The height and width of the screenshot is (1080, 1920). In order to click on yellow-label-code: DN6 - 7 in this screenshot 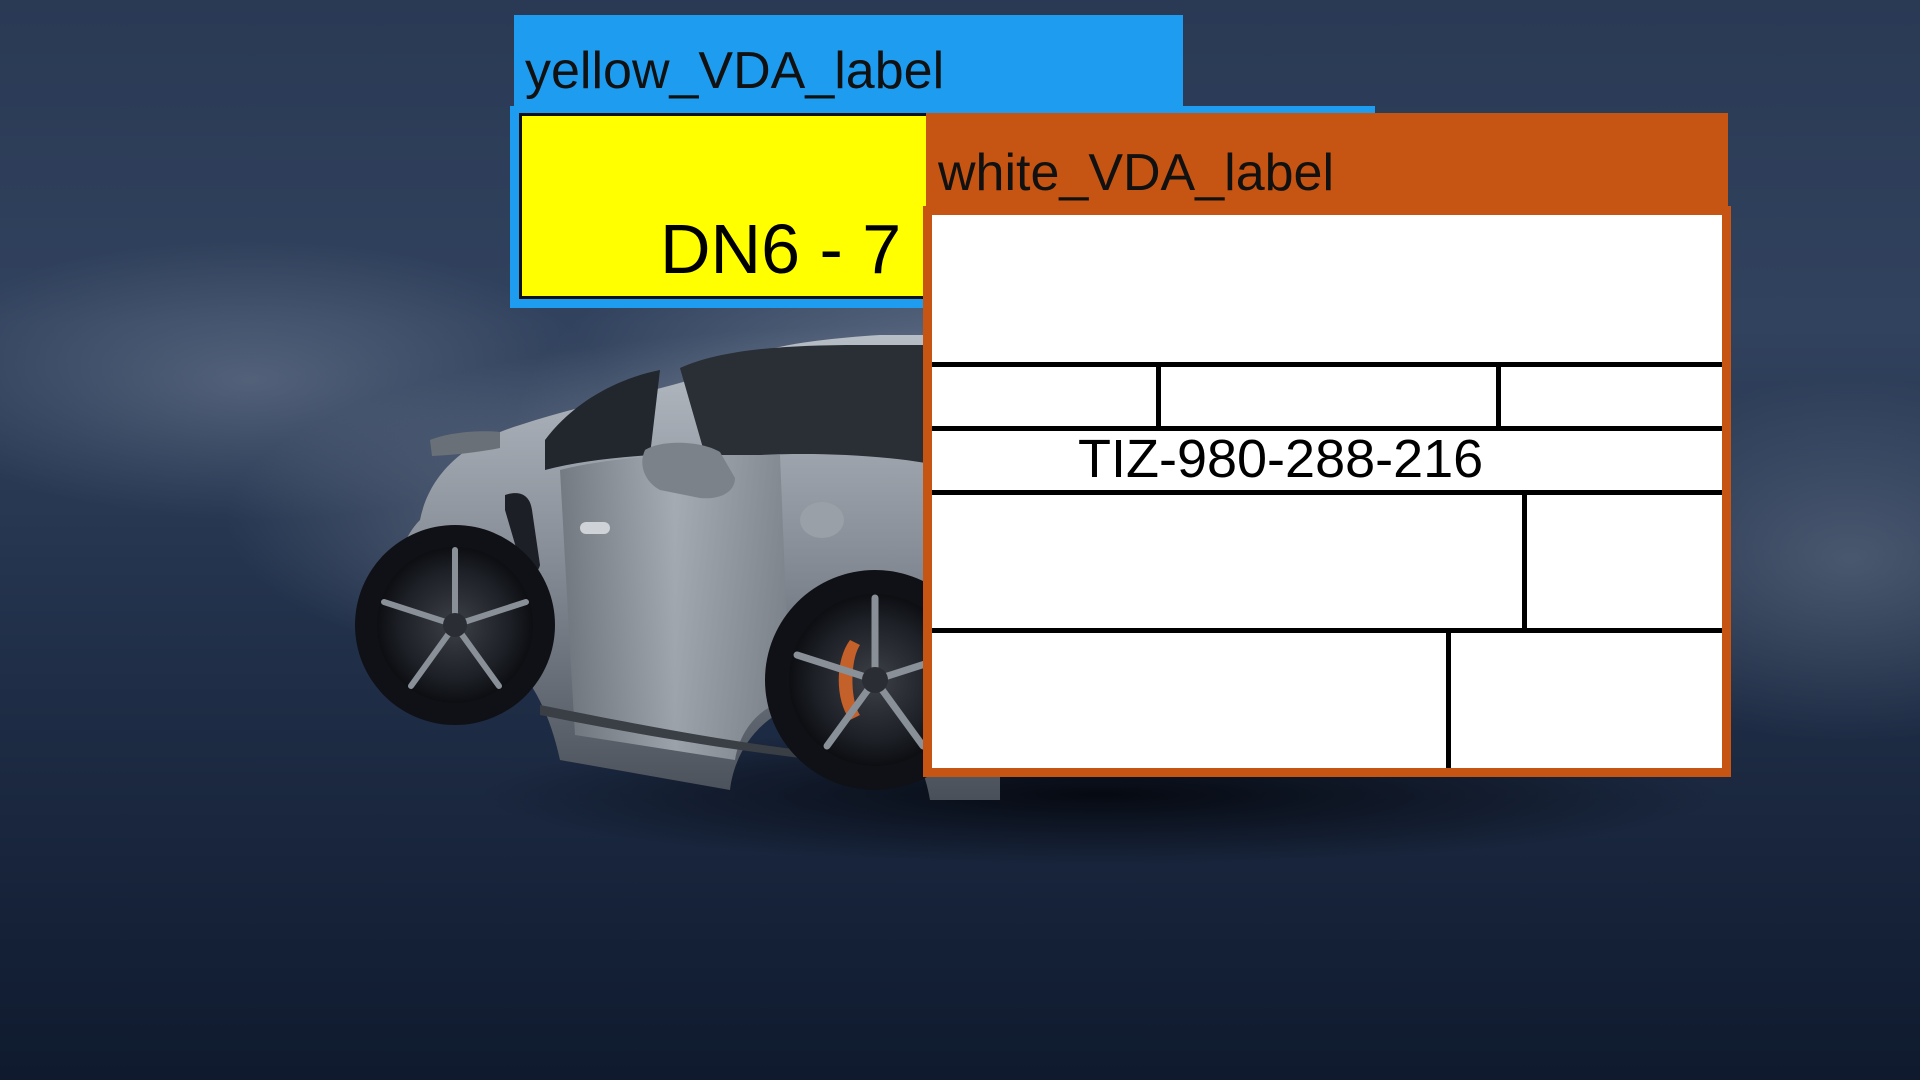, I will do `click(781, 249)`.